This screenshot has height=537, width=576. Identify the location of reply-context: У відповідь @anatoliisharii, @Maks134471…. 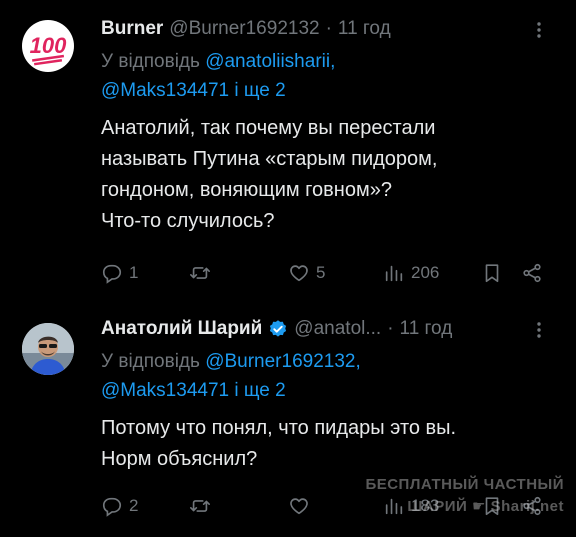
(323, 76).